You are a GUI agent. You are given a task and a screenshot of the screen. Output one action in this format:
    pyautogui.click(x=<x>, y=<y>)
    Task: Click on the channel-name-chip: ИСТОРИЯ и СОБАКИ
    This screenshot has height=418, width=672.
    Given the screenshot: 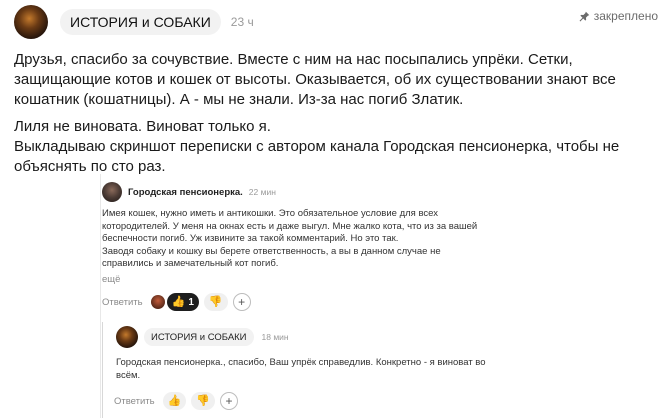 What is the action you would take?
    pyautogui.click(x=140, y=22)
    